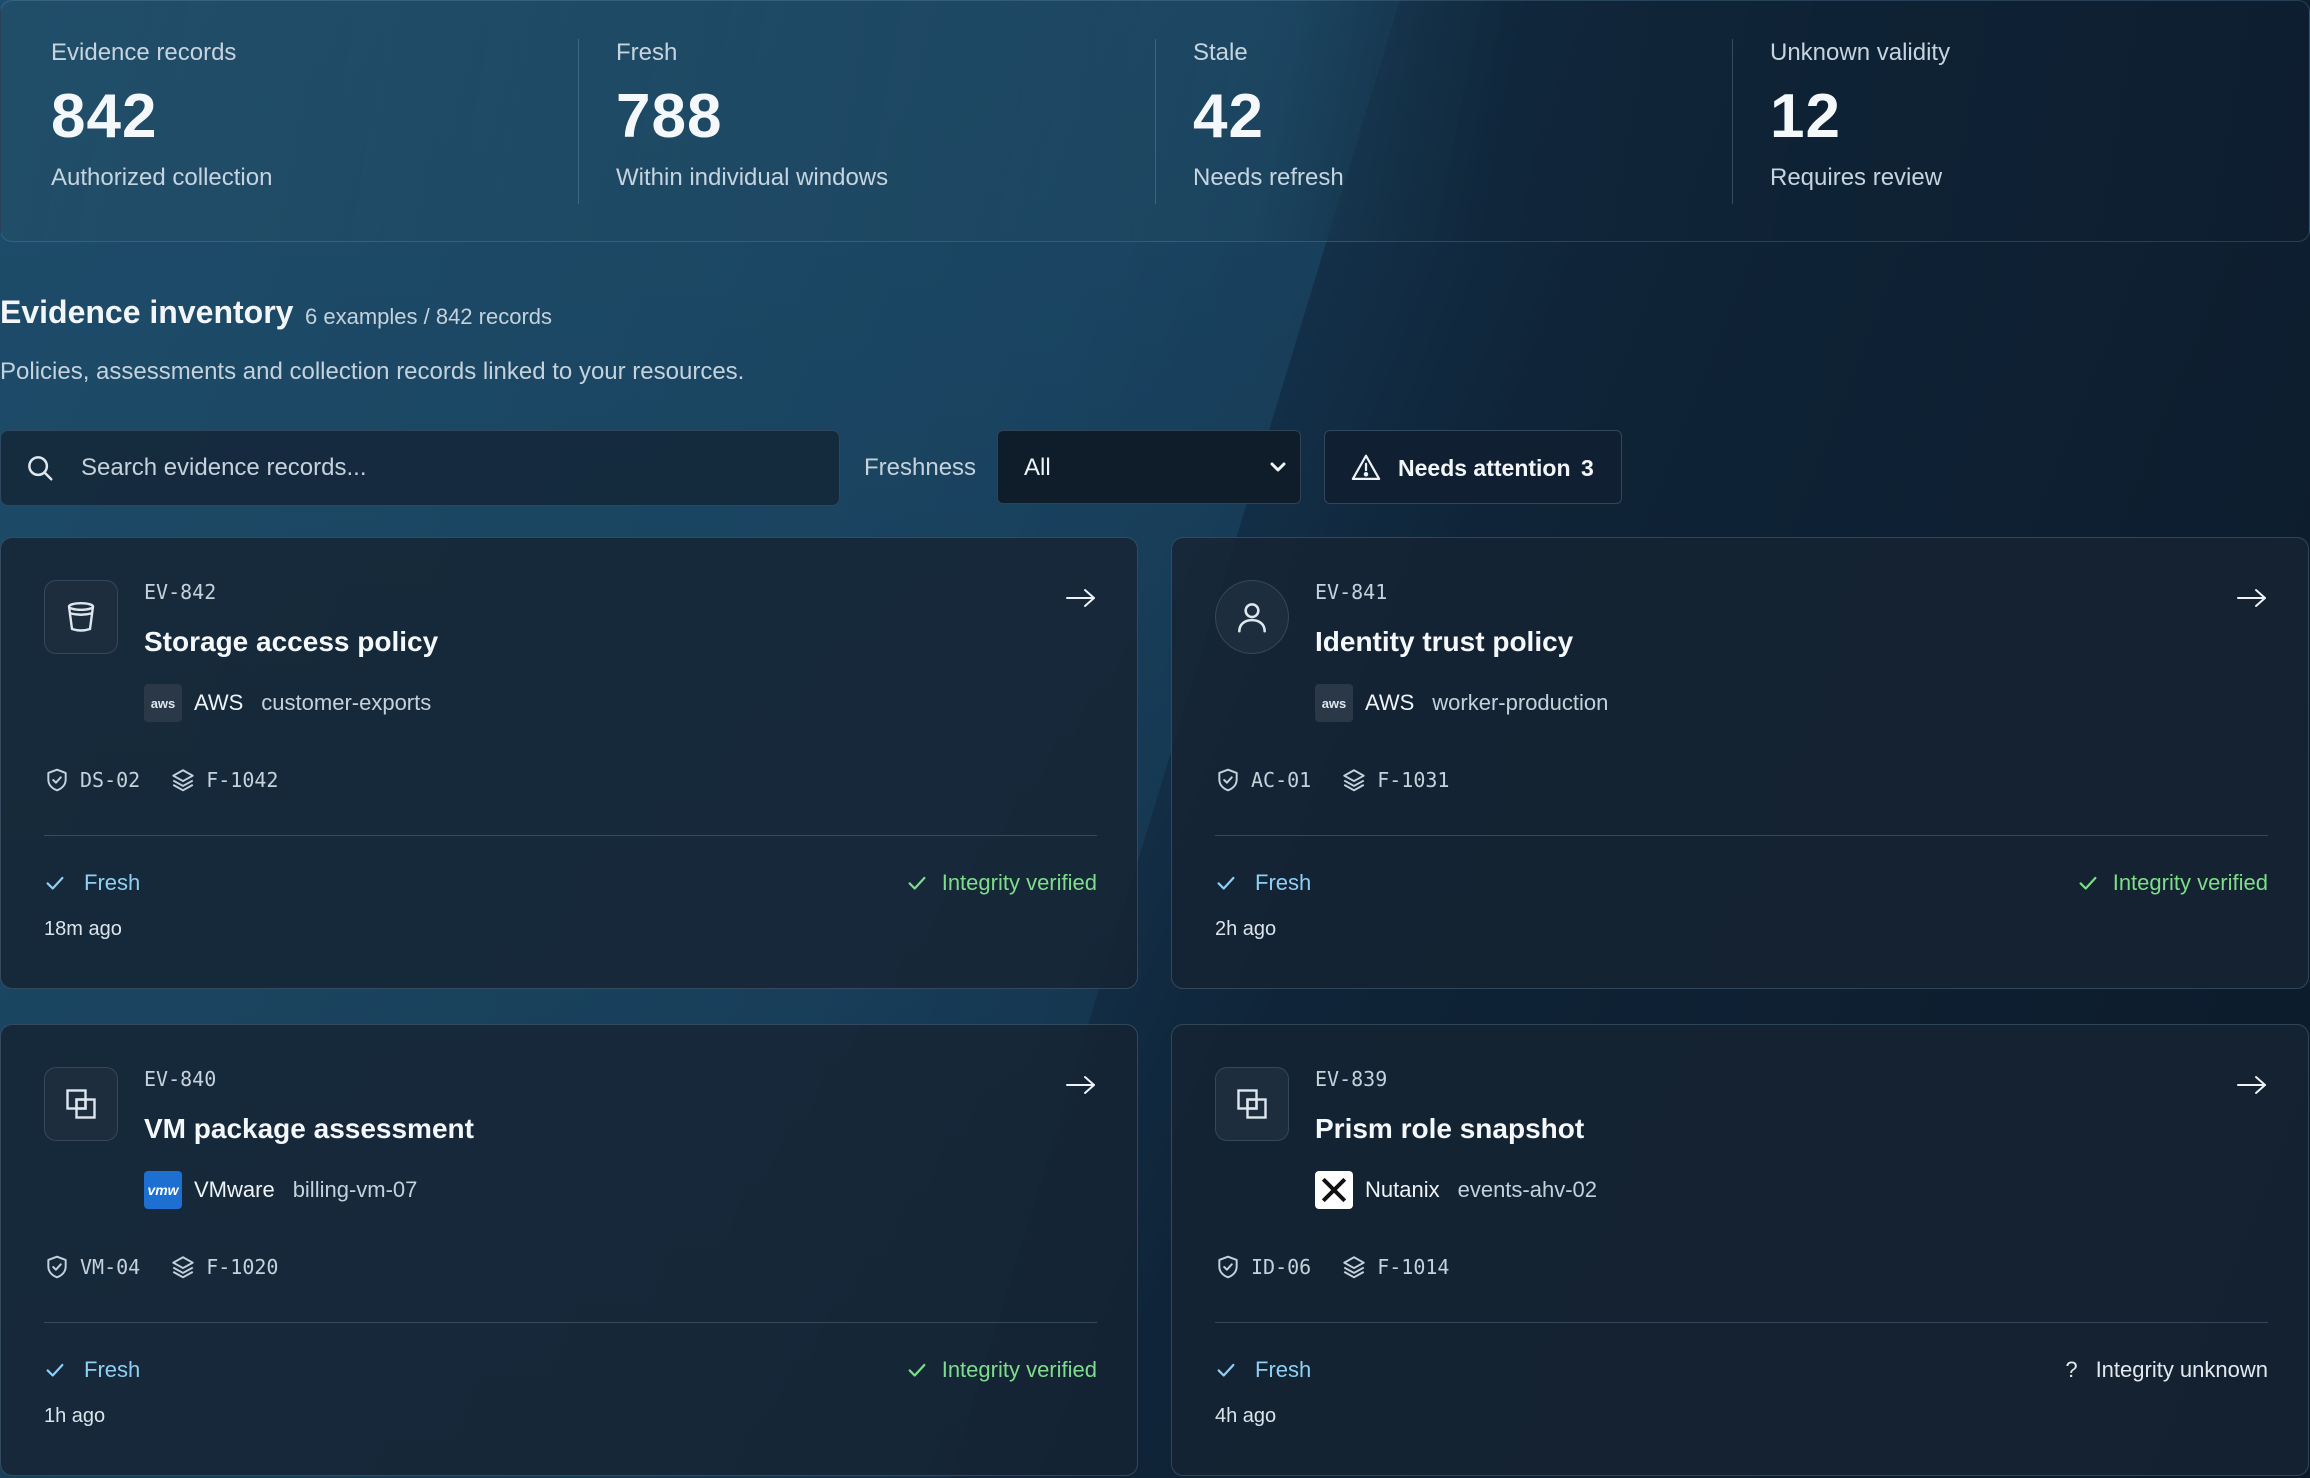 This screenshot has width=2310, height=1478. Describe the element at coordinates (104, 116) in the screenshot. I see `stat-value: 842` at that location.